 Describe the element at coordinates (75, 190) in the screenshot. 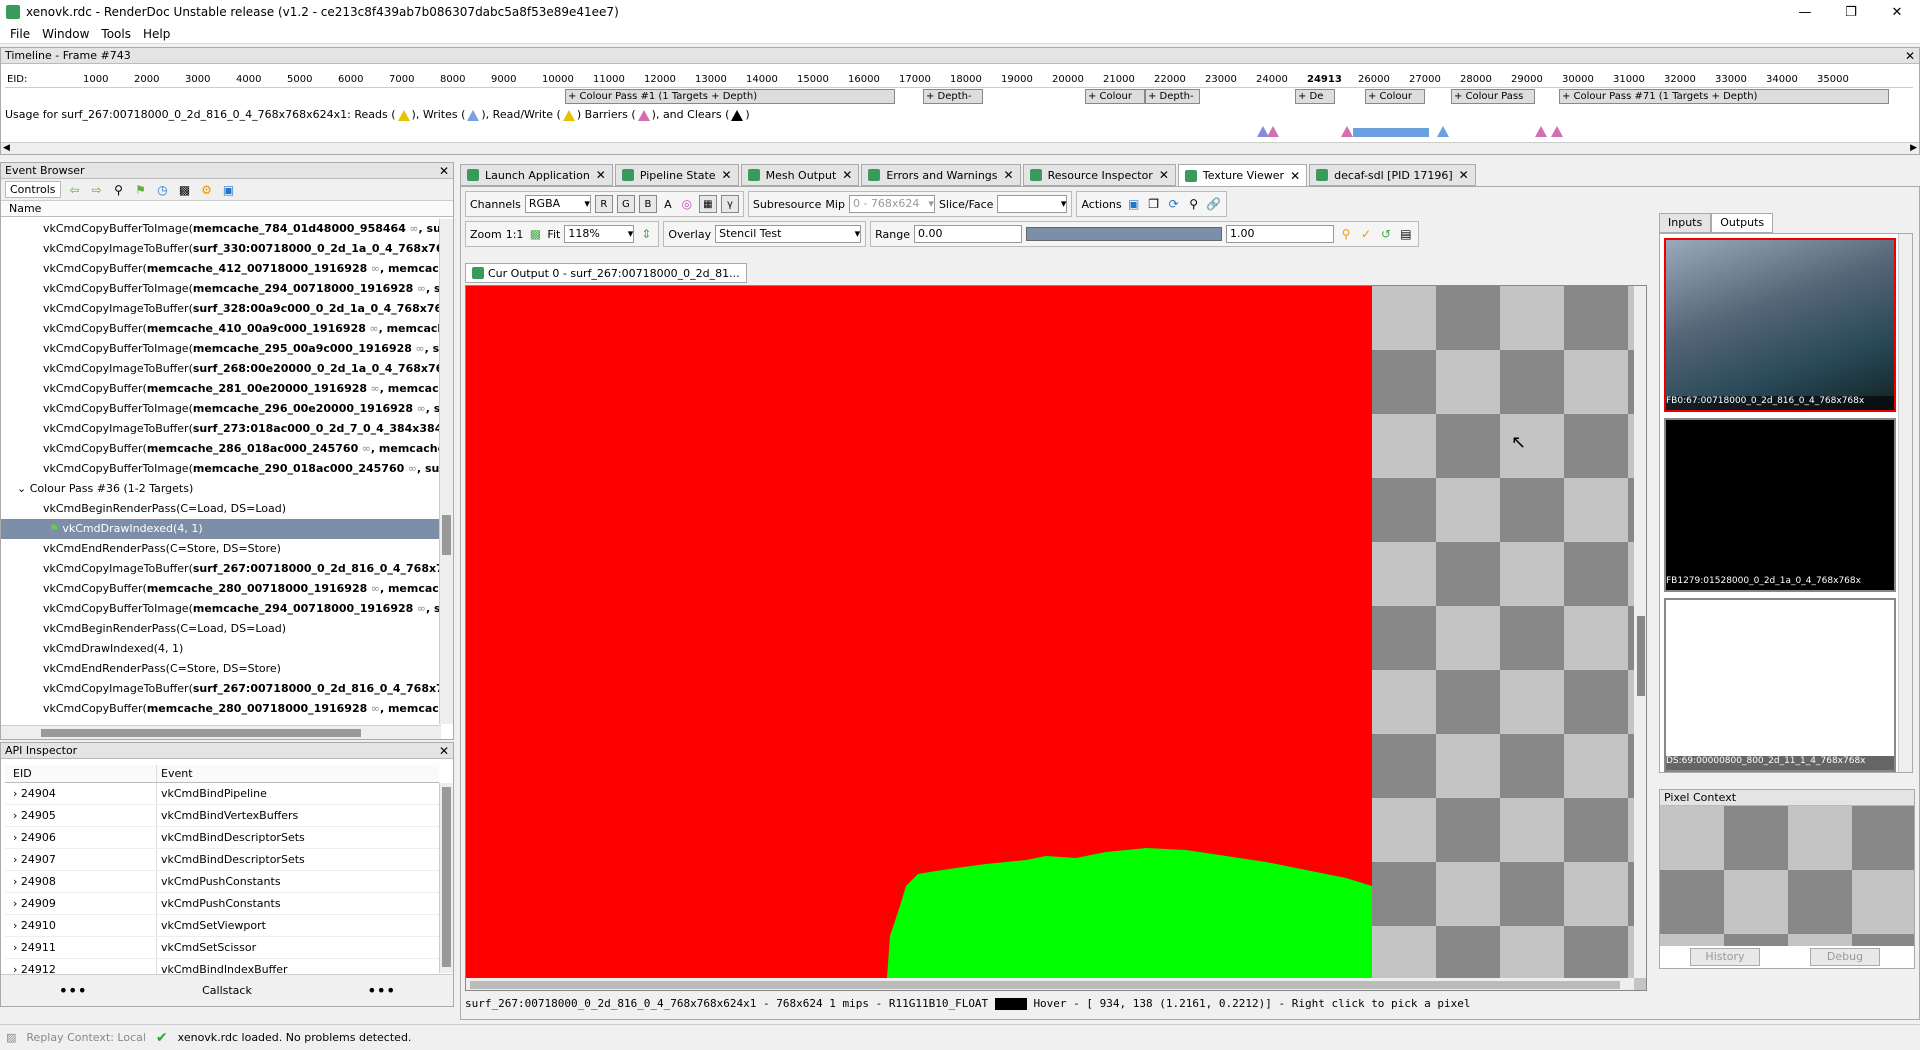

I see `previous-arrow-icon: ⇦` at that location.